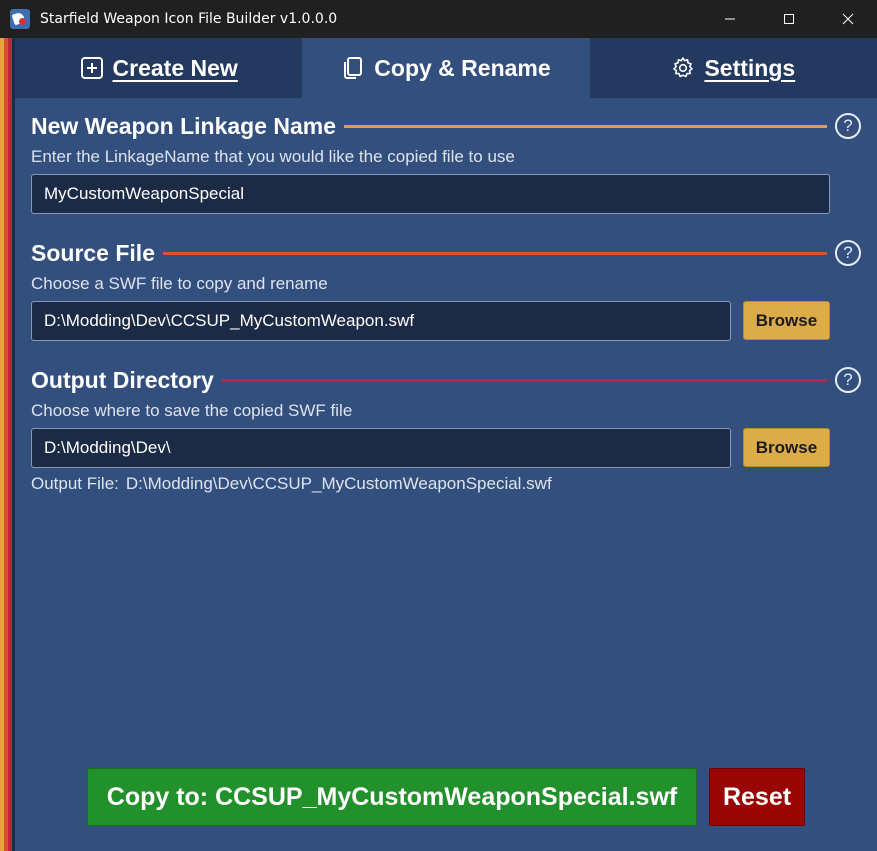  What do you see at coordinates (184, 125) in the screenshot?
I see `linkage-section-title: New Weapon Linkage Name` at bounding box center [184, 125].